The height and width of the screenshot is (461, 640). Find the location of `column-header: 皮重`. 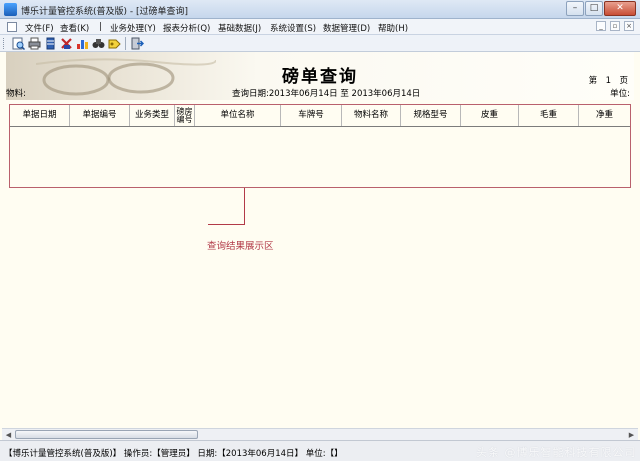

column-header: 皮重 is located at coordinates (490, 115).